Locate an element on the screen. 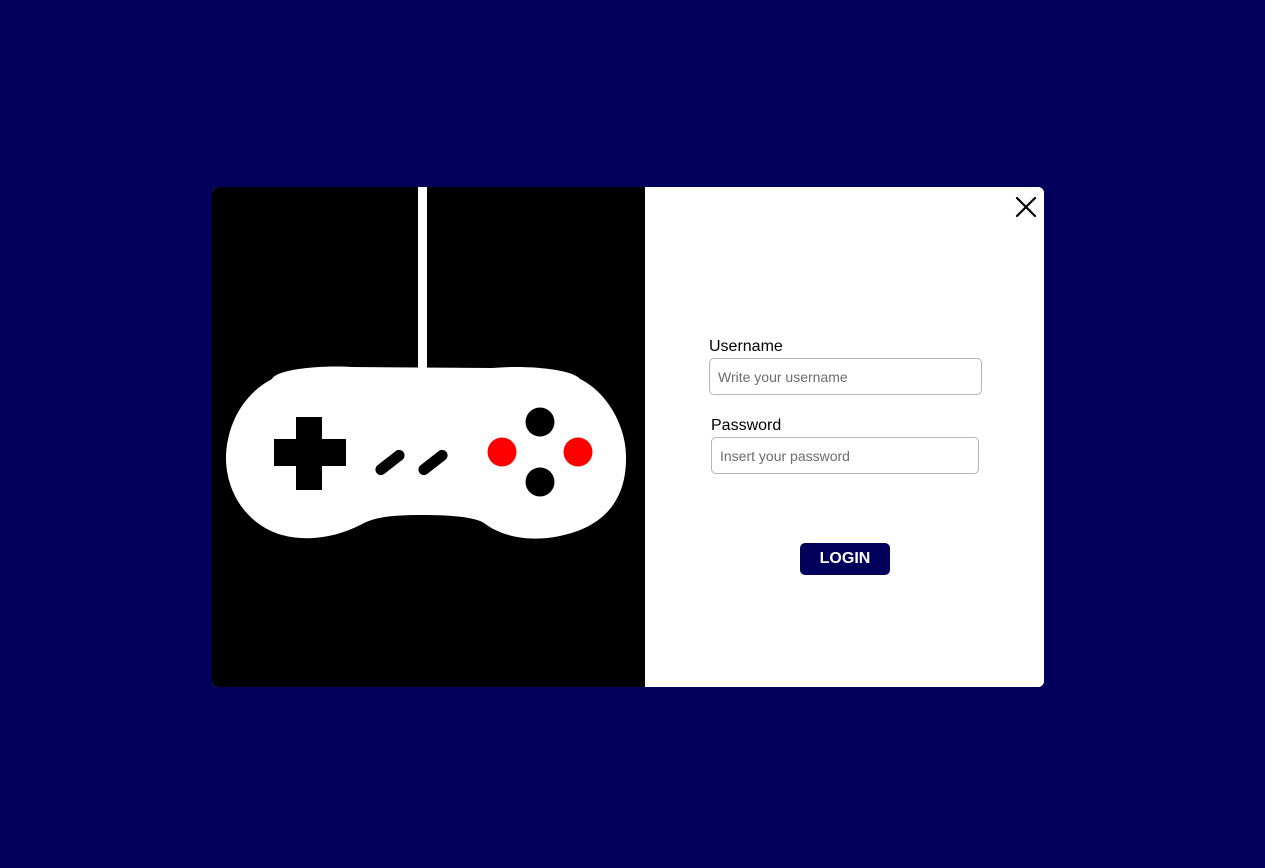 The height and width of the screenshot is (868, 1265). login-button: LOGIN is located at coordinates (845, 559).